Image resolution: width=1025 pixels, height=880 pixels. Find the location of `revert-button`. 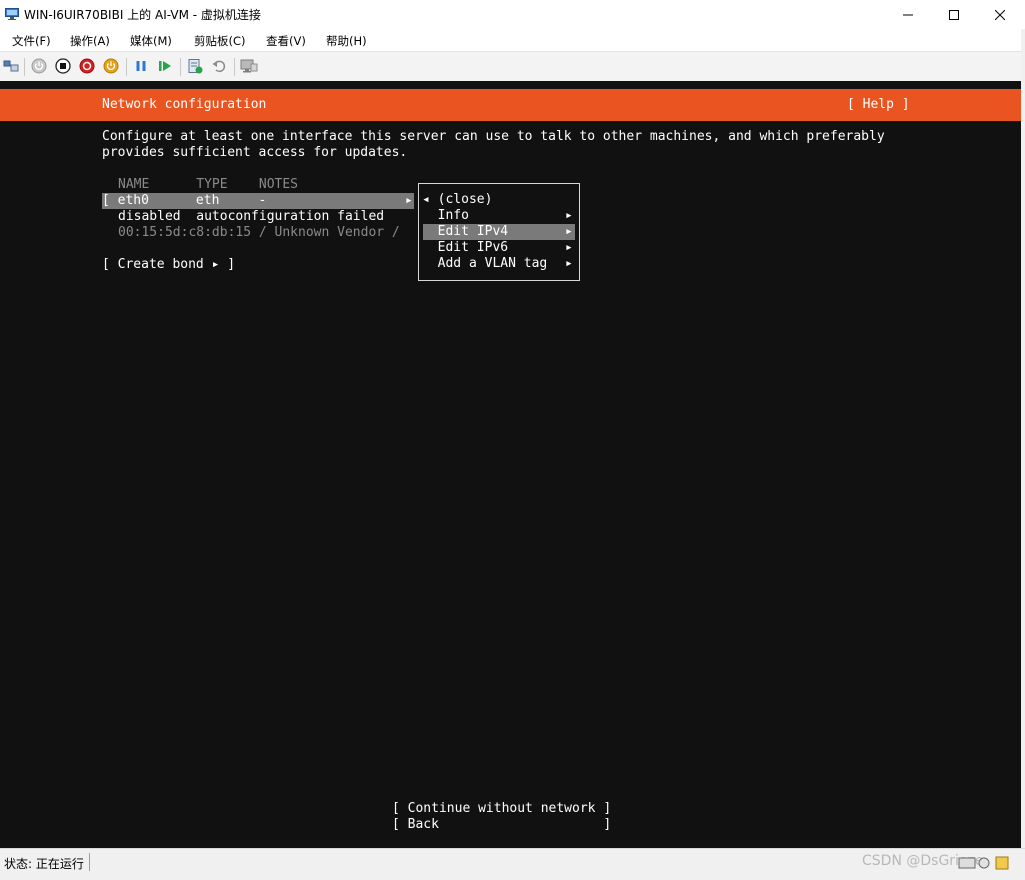

revert-button is located at coordinates (219, 66).